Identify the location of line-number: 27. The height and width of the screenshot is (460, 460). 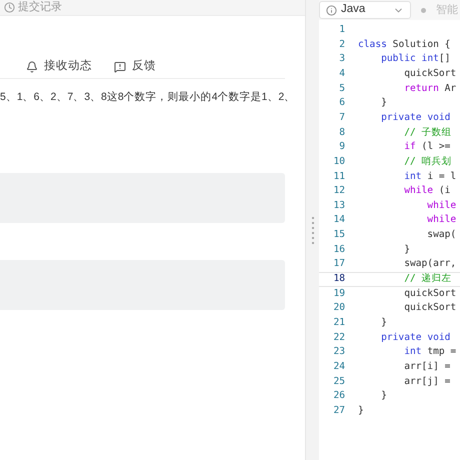
(338, 411).